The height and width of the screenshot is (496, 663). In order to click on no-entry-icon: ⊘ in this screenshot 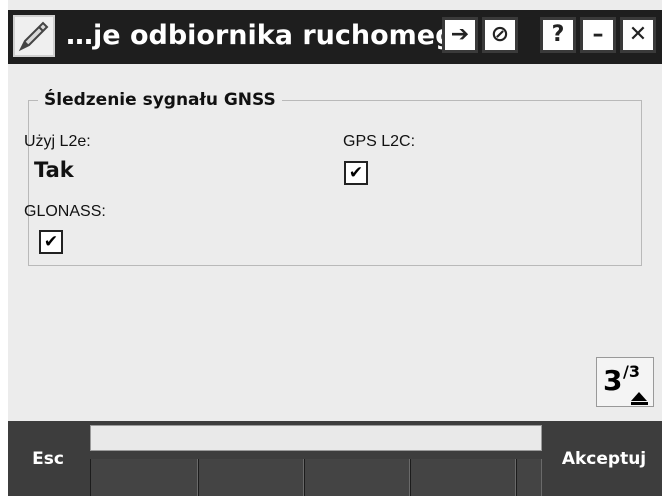, I will do `click(500, 34)`.